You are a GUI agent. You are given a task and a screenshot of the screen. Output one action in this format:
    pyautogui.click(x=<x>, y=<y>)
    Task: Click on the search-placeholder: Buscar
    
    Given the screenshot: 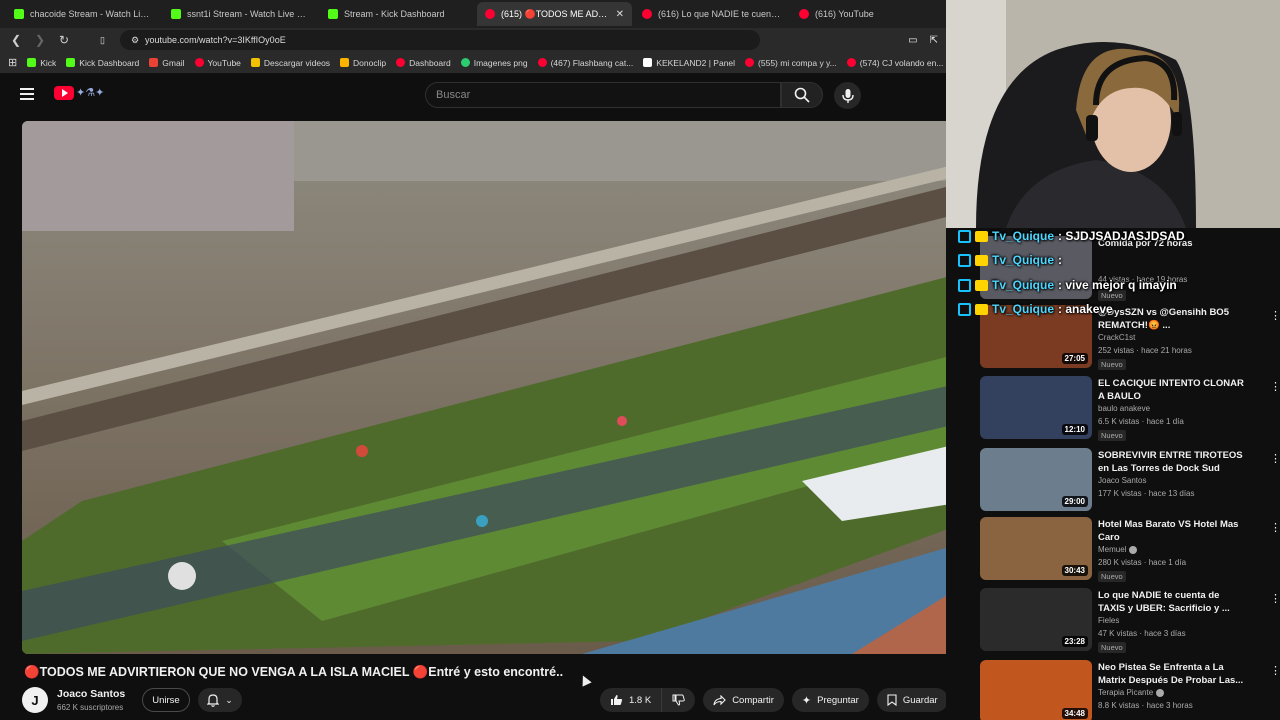 What is the action you would take?
    pyautogui.click(x=453, y=95)
    